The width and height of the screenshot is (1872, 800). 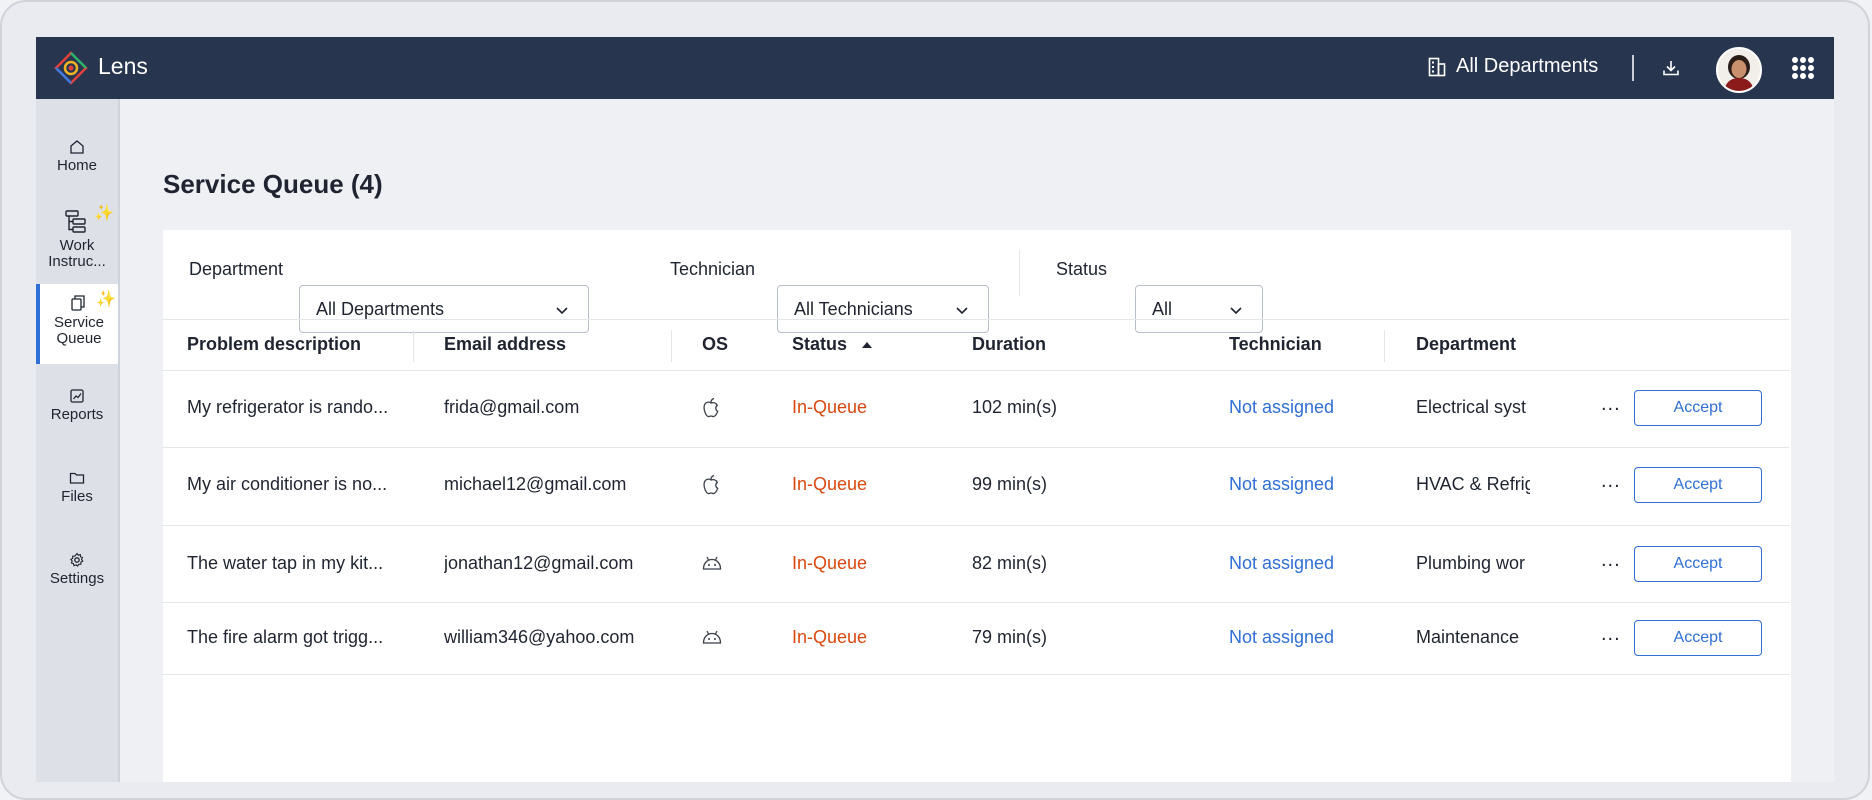 I want to click on department-switcher: All Departments, so click(x=1513, y=66).